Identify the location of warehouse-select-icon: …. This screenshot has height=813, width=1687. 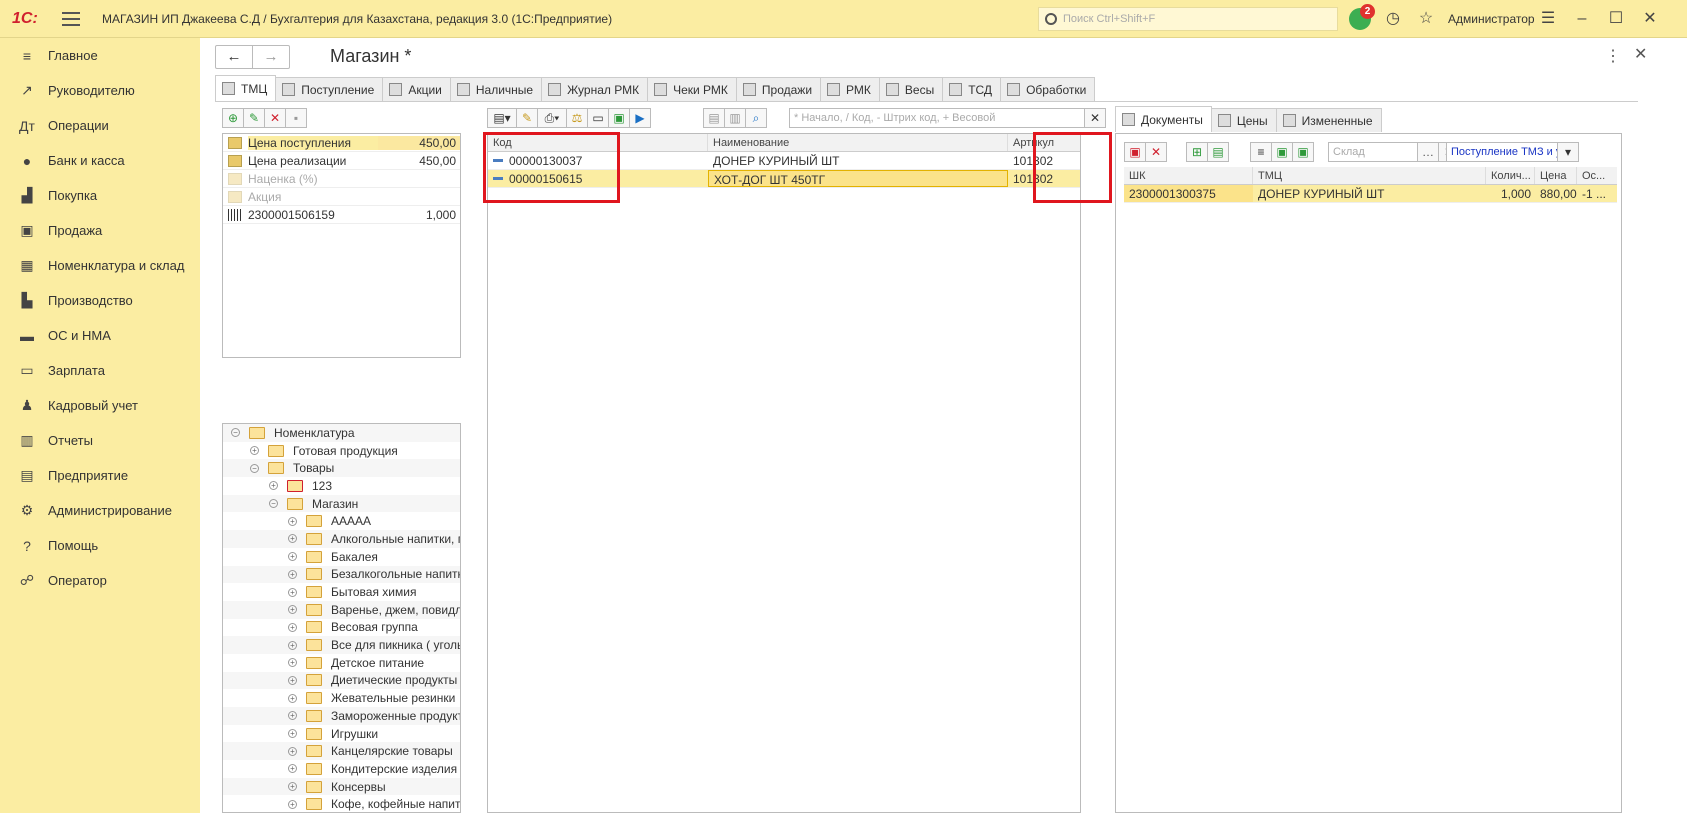
(1428, 152).